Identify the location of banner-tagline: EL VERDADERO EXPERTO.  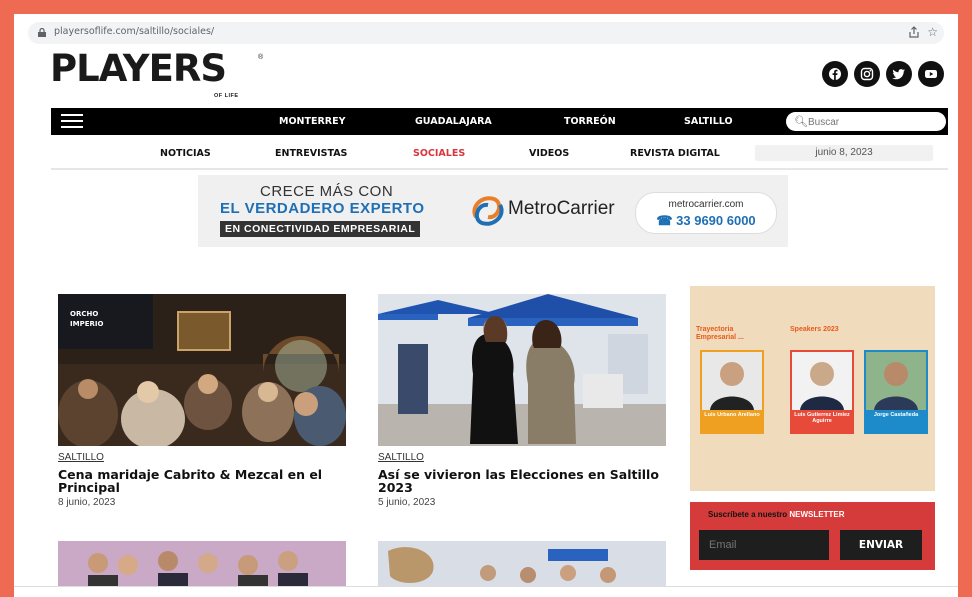
(322, 208).